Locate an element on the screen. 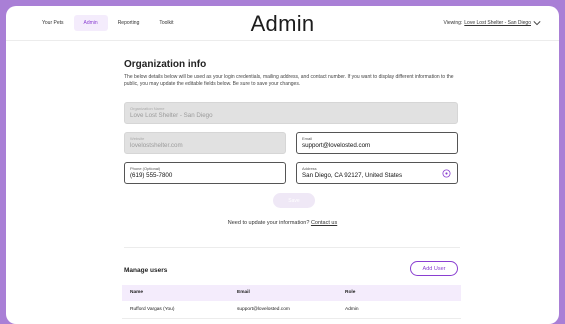  field-value: San Diego, CA 92127, United States is located at coordinates (377, 175).